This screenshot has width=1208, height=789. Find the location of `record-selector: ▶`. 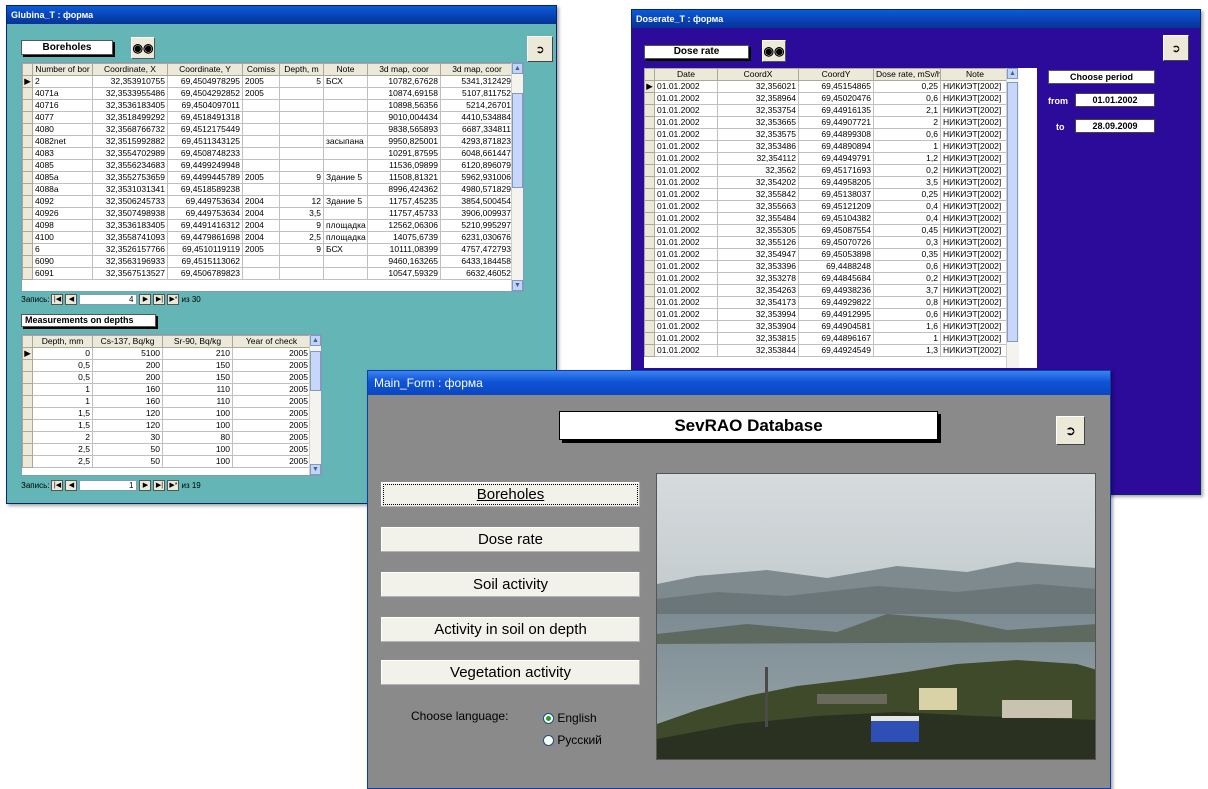

record-selector: ▶ is located at coordinates (27, 81).